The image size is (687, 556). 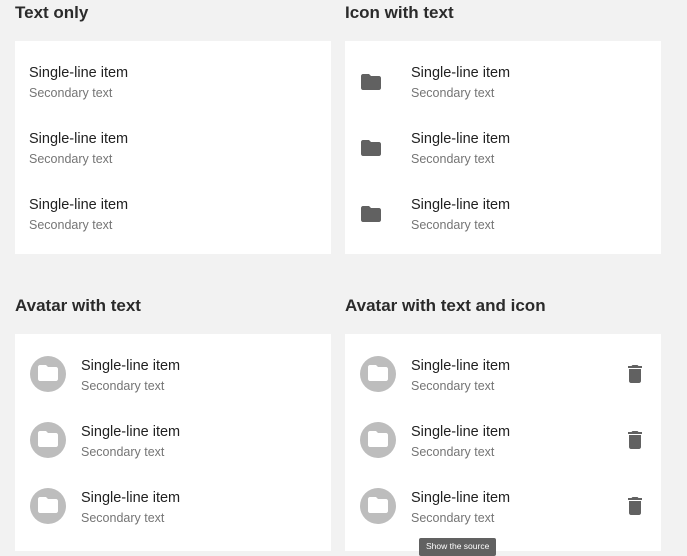 I want to click on section-title-text-only: Text only, so click(x=52, y=12).